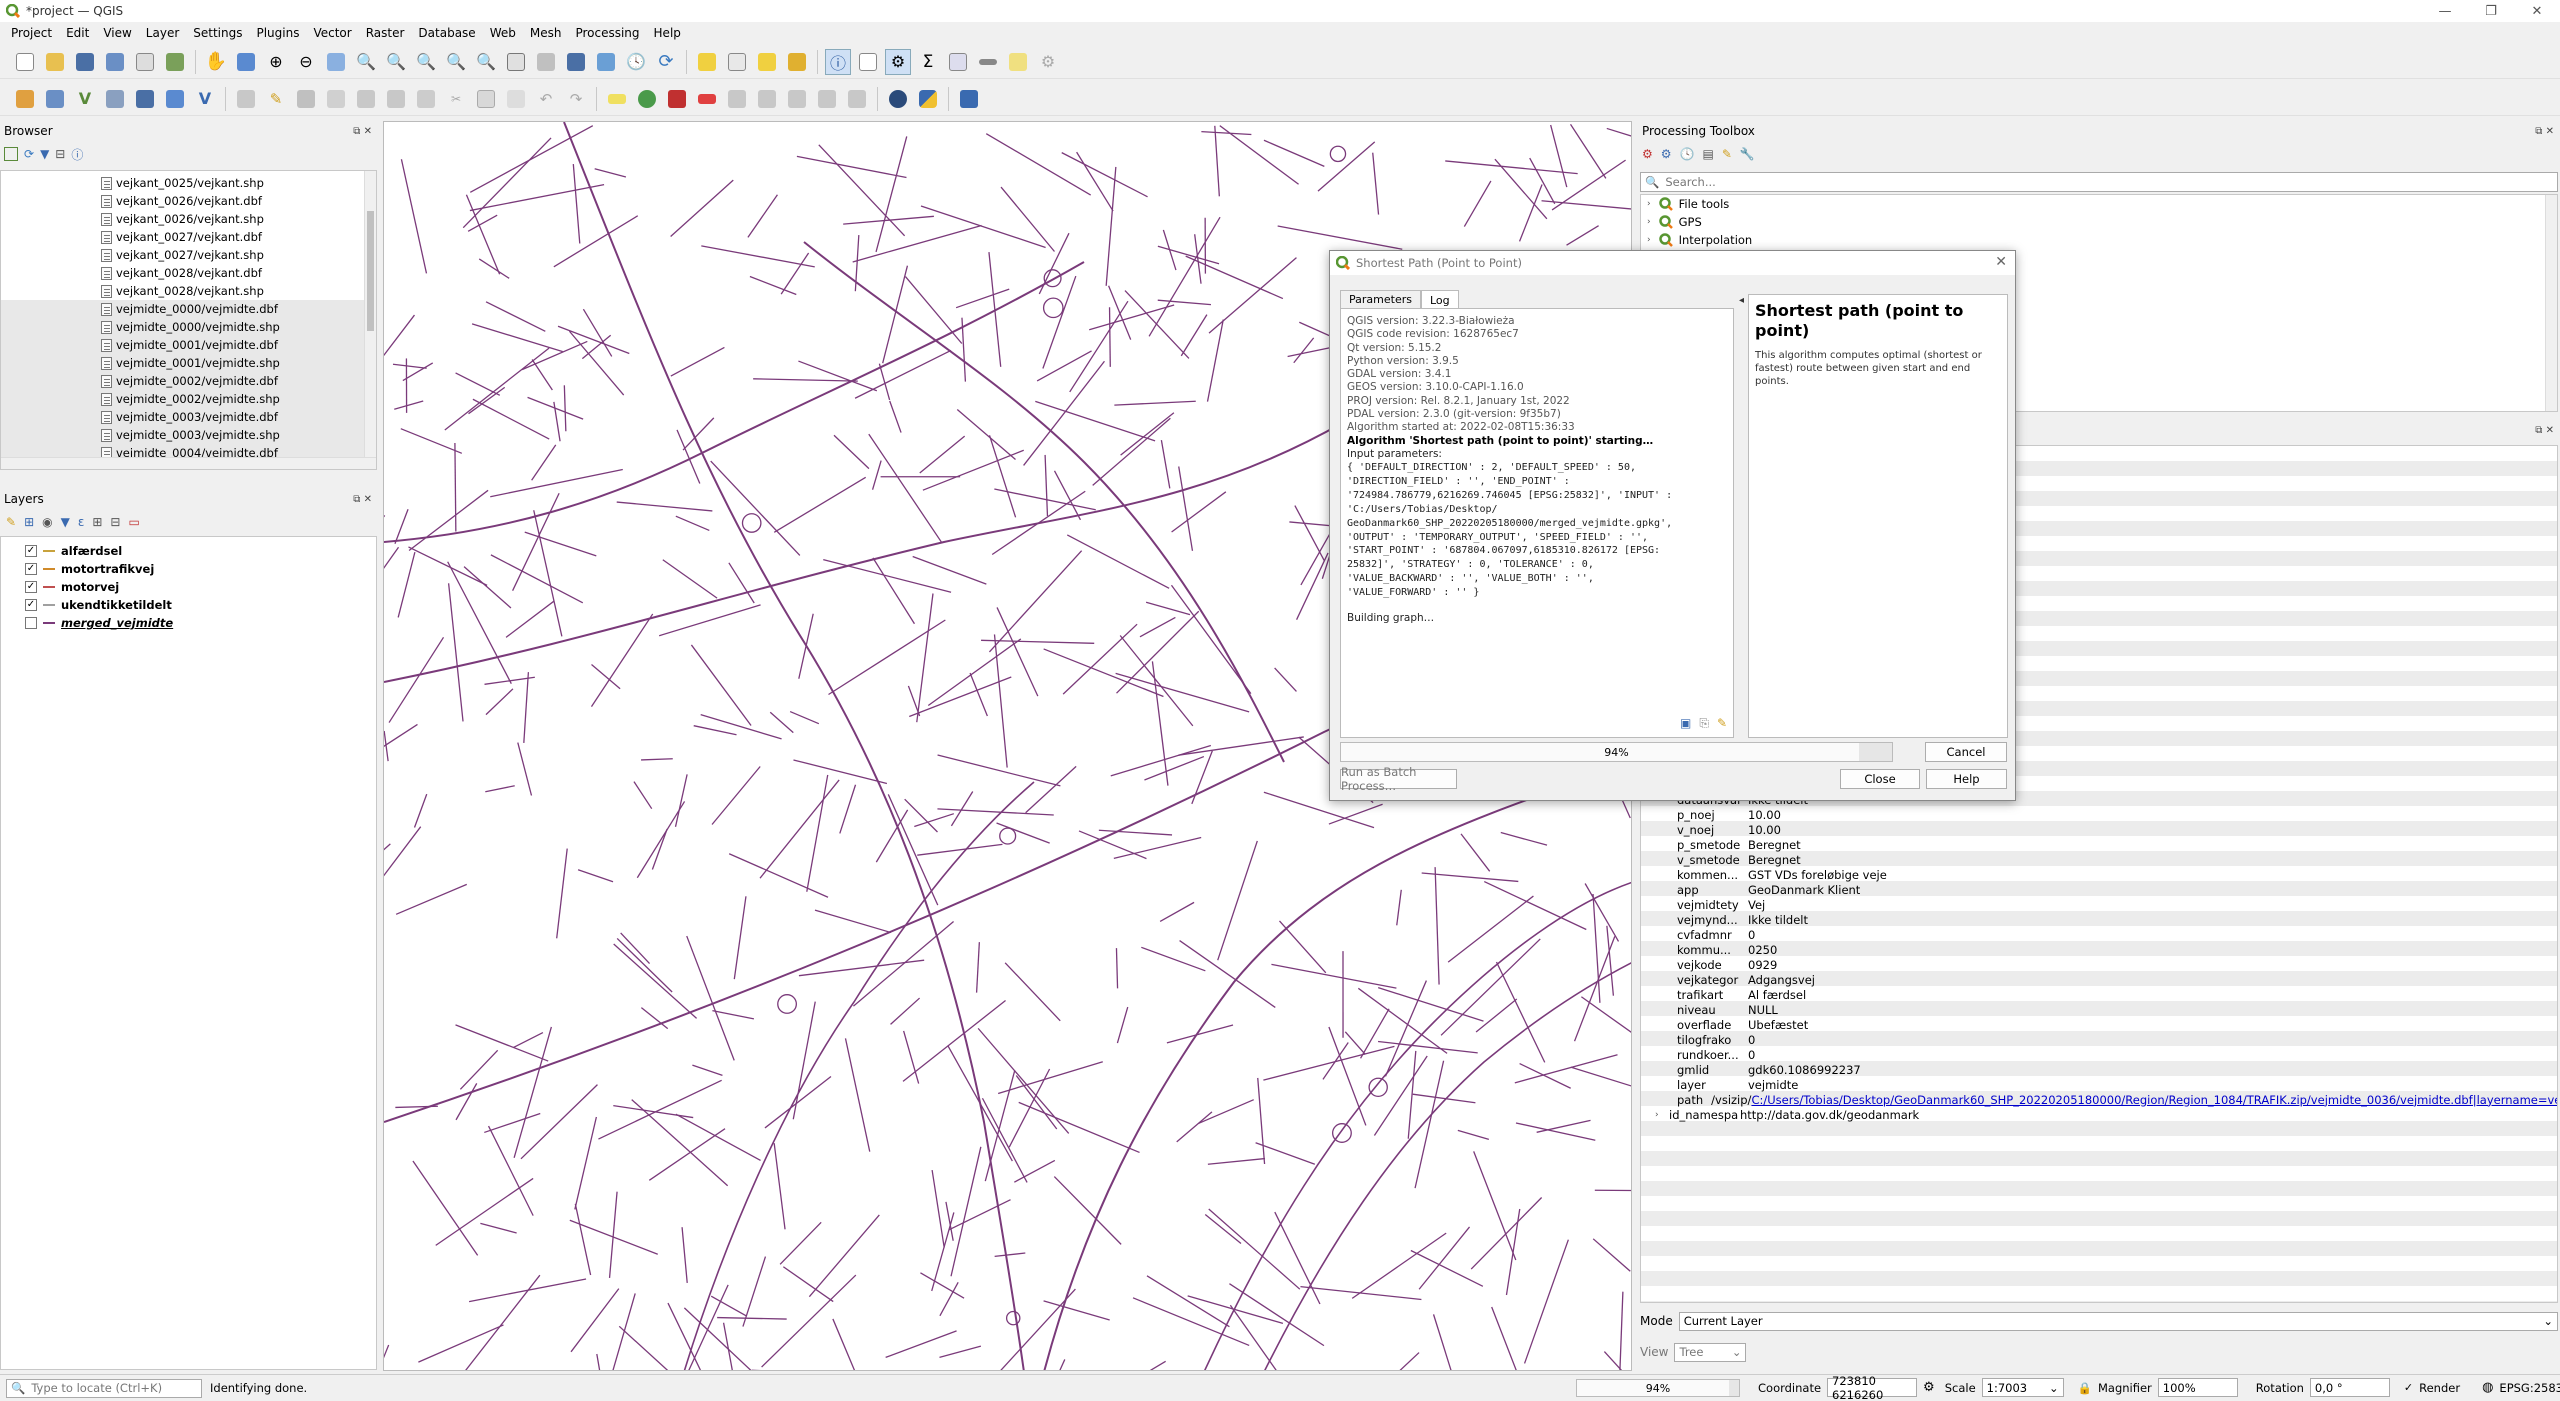  I want to click on attribute-row: overflade Ubefæstet, so click(2099, 1024).